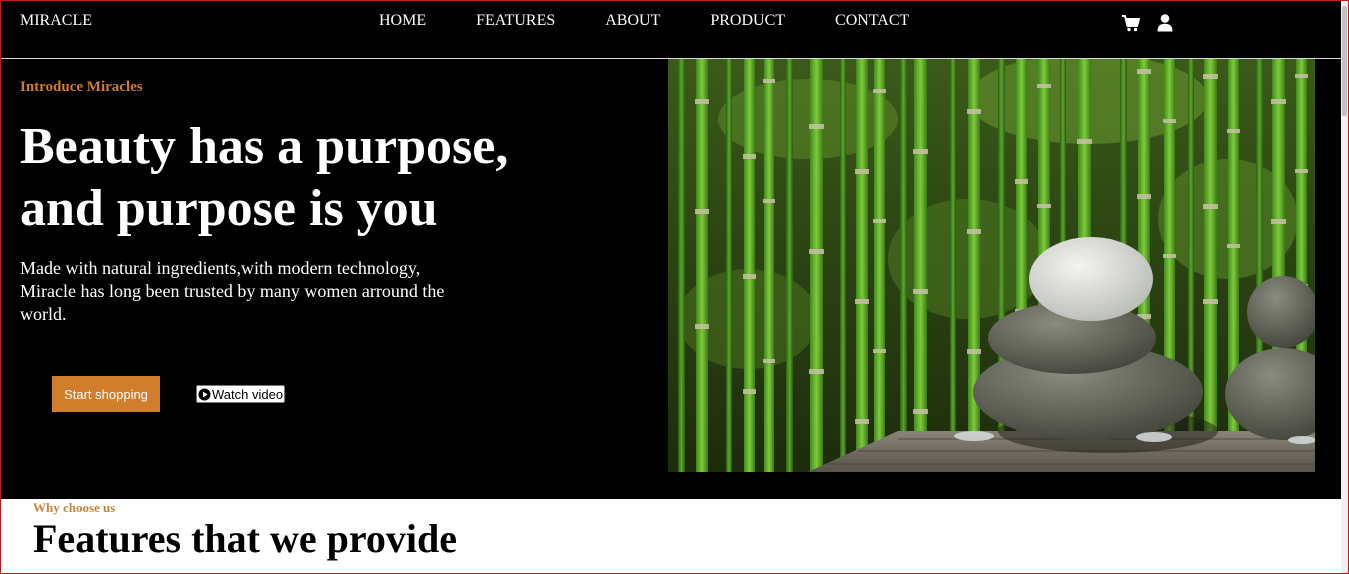 The height and width of the screenshot is (574, 1349). What do you see at coordinates (106, 394) in the screenshot?
I see `start-shopping-button: Start shopping` at bounding box center [106, 394].